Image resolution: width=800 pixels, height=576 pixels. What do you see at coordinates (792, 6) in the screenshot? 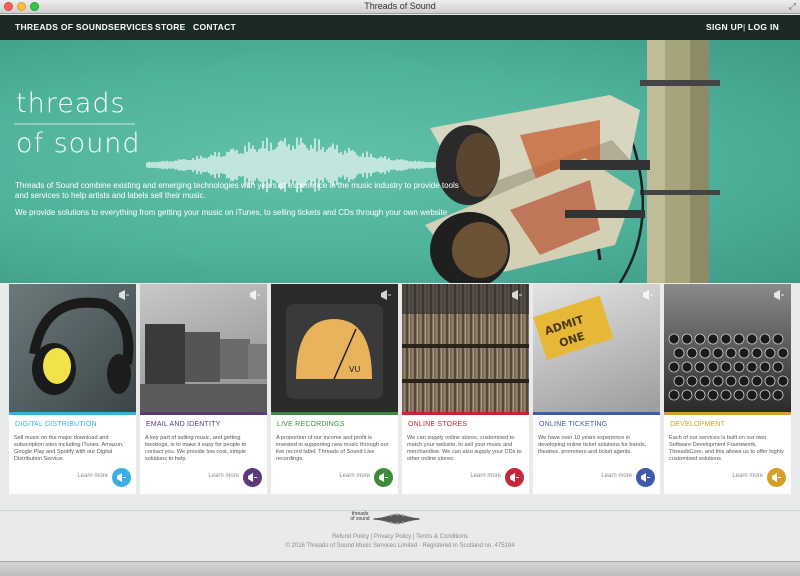
I see `fullscreen-icon: ⤢` at bounding box center [792, 6].